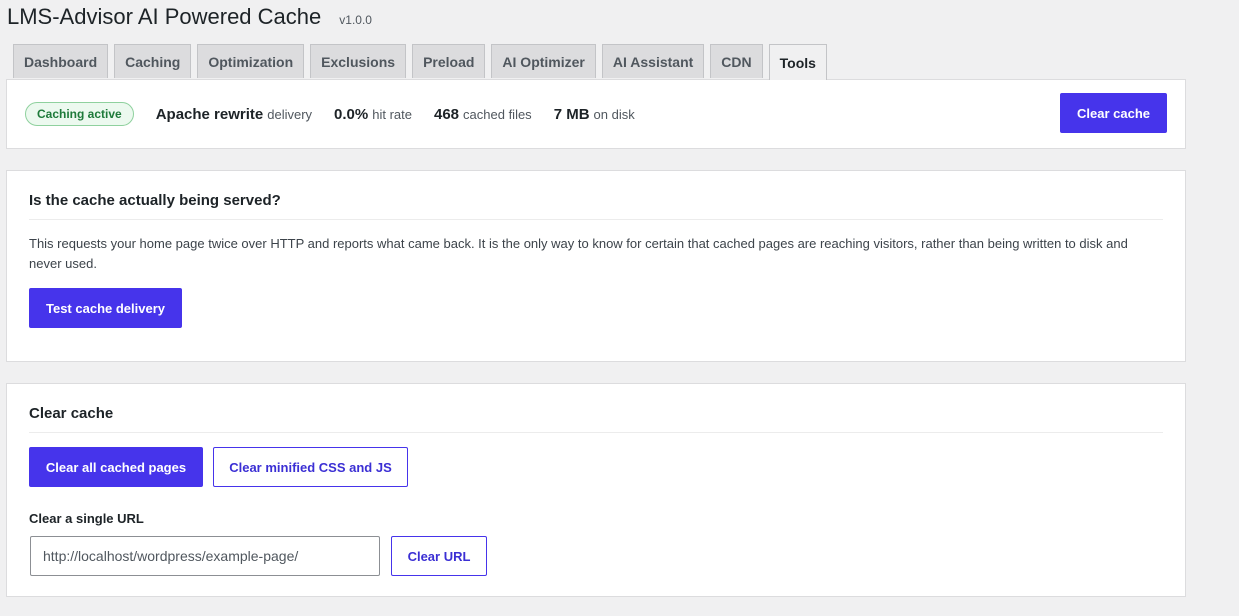  I want to click on clear-cache-button: Clear cache, so click(1113, 113).